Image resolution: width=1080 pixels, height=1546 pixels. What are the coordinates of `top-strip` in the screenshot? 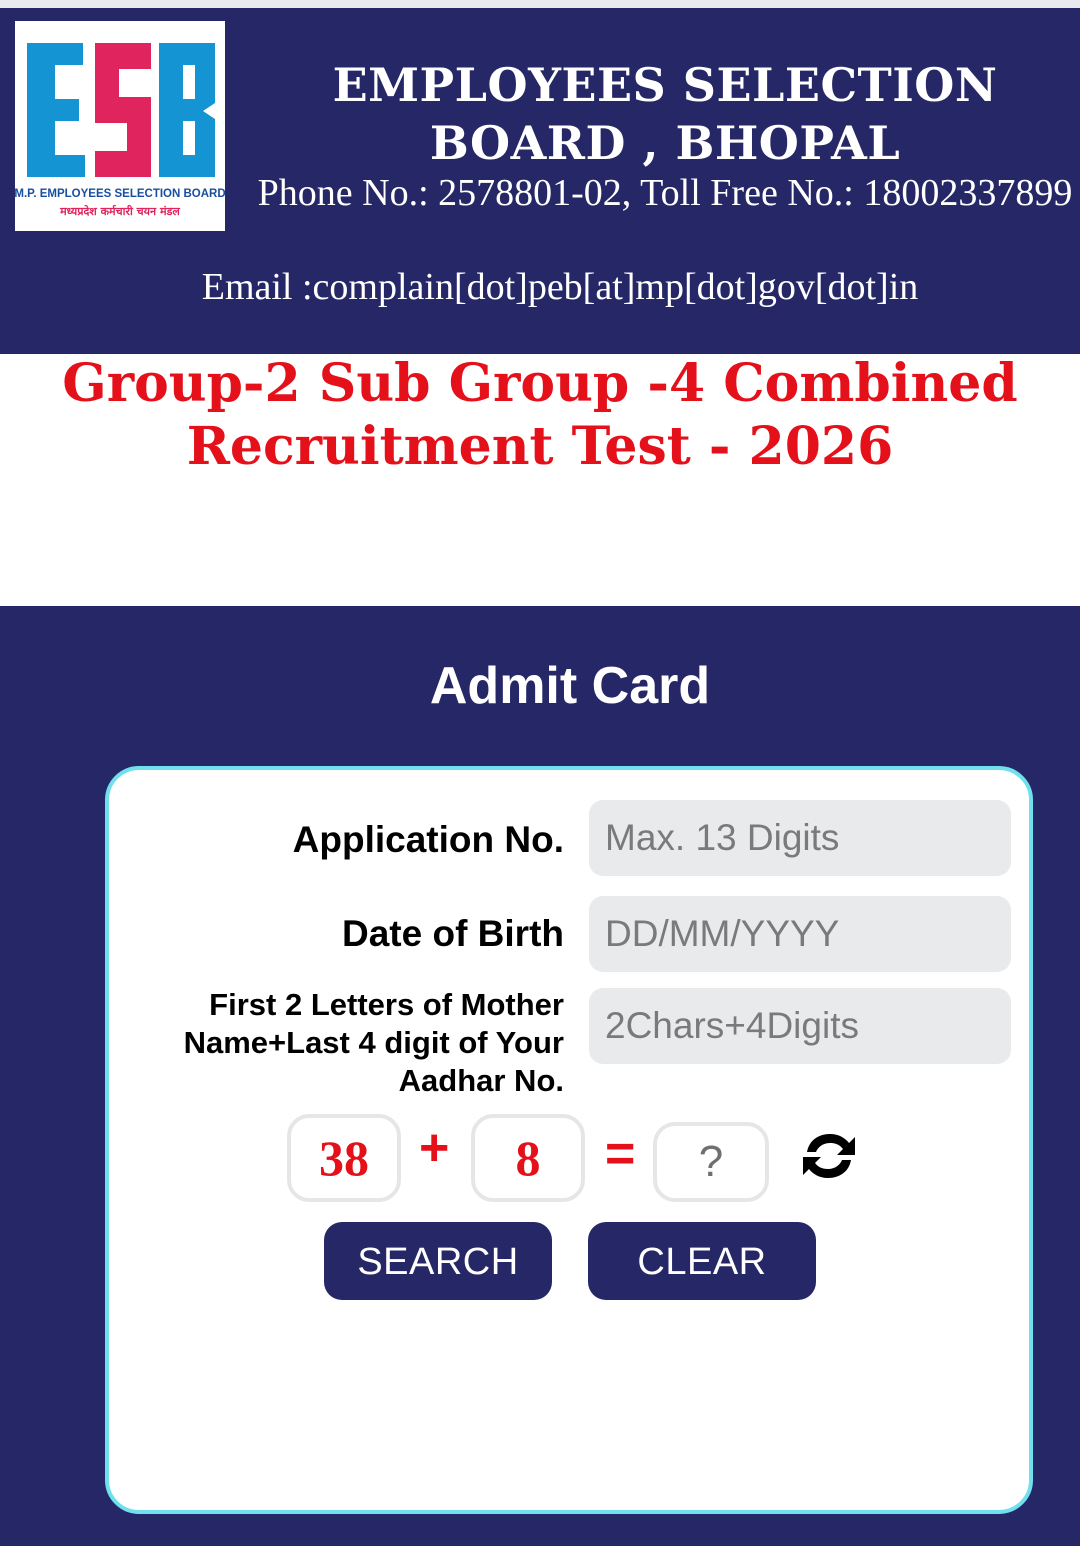 It's located at (540, 4).